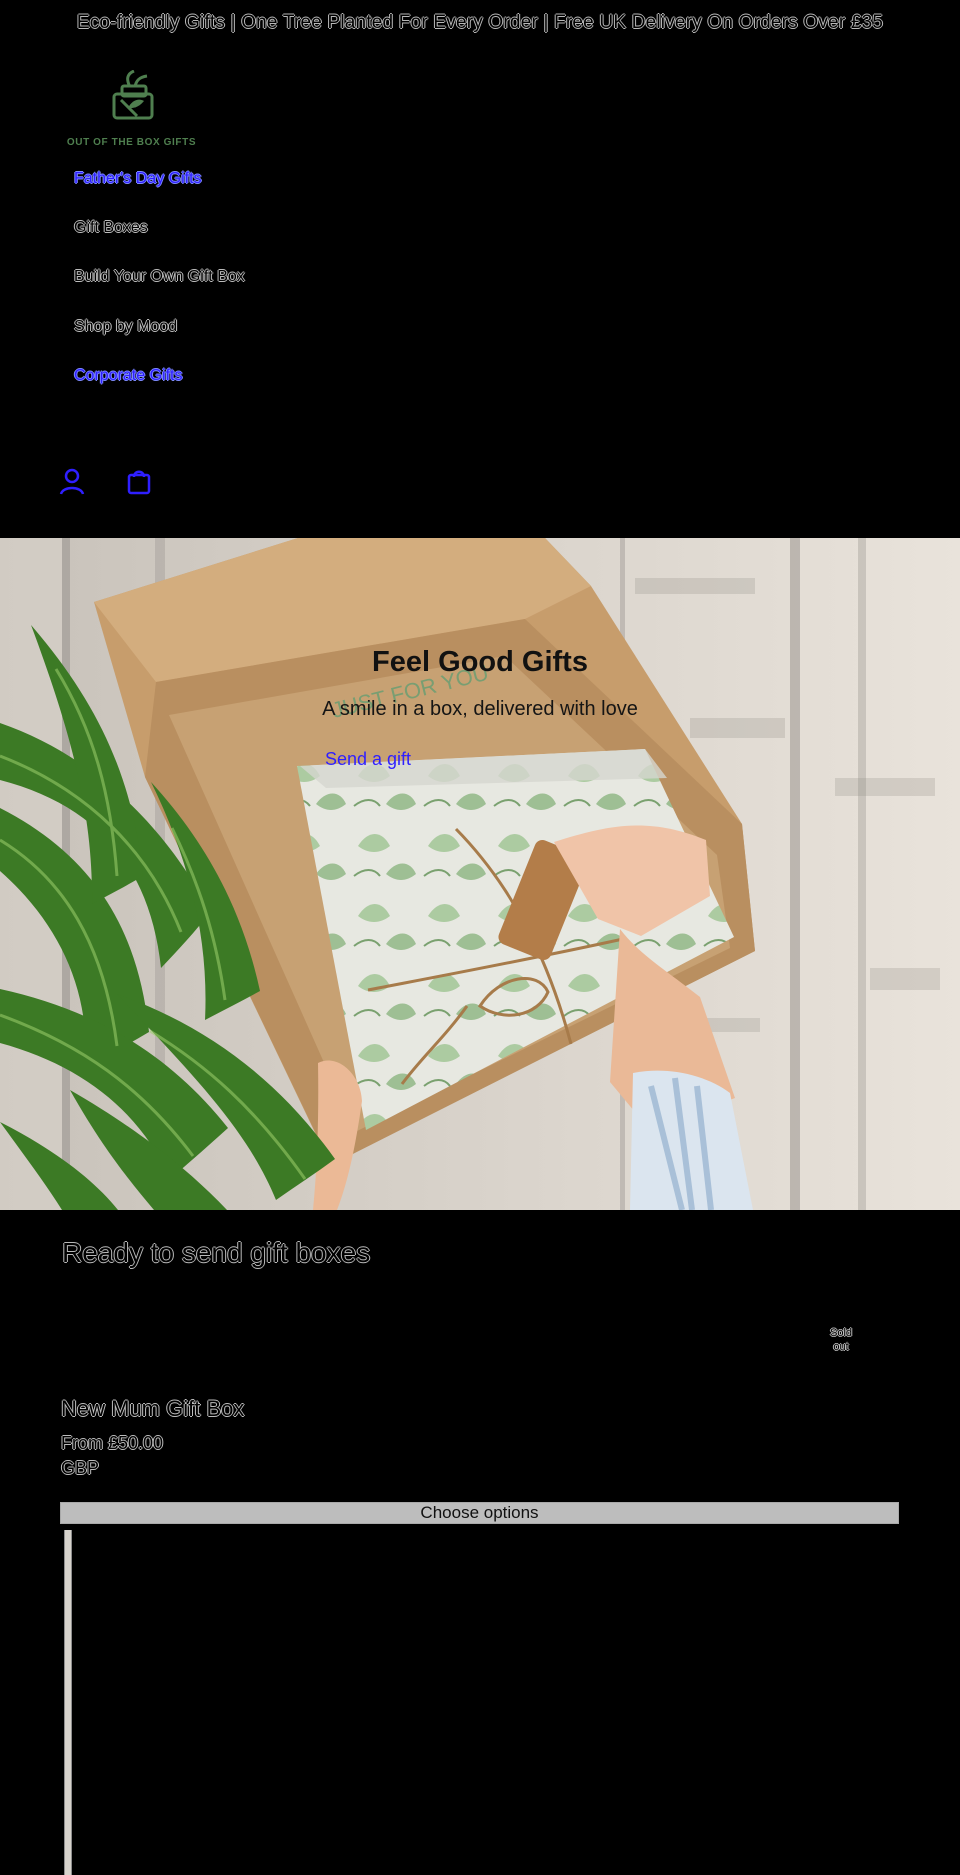 The width and height of the screenshot is (960, 1875). What do you see at coordinates (68, 1702) in the screenshot?
I see `scroll-rail` at bounding box center [68, 1702].